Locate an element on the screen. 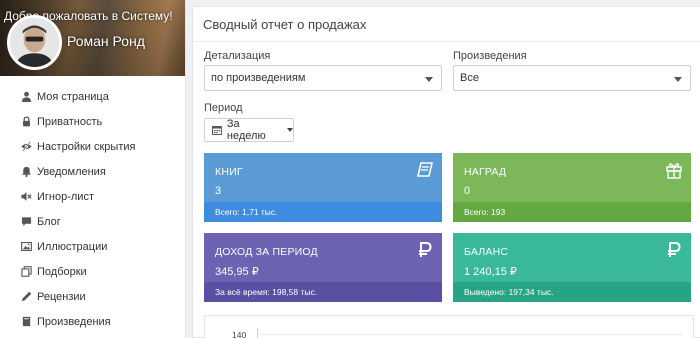 The width and height of the screenshot is (700, 338). profile-banner: Добро пожаловать в Систему! Роман Ронд is located at coordinates (92, 38).